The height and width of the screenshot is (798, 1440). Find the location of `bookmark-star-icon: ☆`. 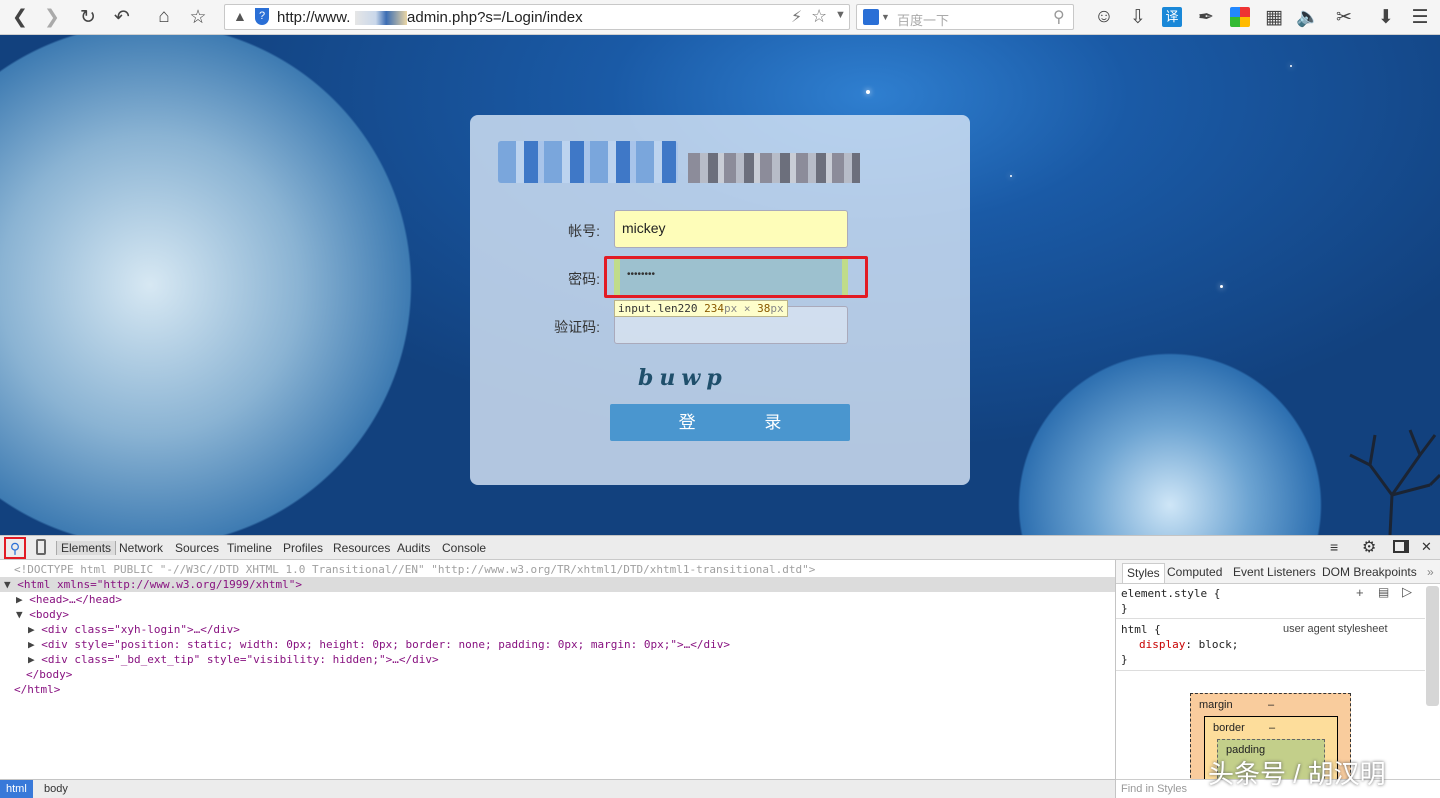

bookmark-star-icon: ☆ is located at coordinates (819, 16).